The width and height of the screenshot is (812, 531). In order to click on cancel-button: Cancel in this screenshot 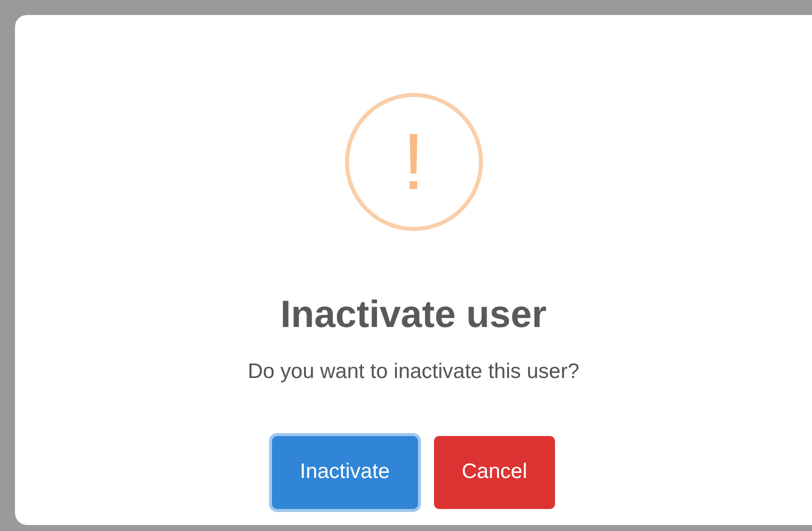, I will do `click(495, 472)`.